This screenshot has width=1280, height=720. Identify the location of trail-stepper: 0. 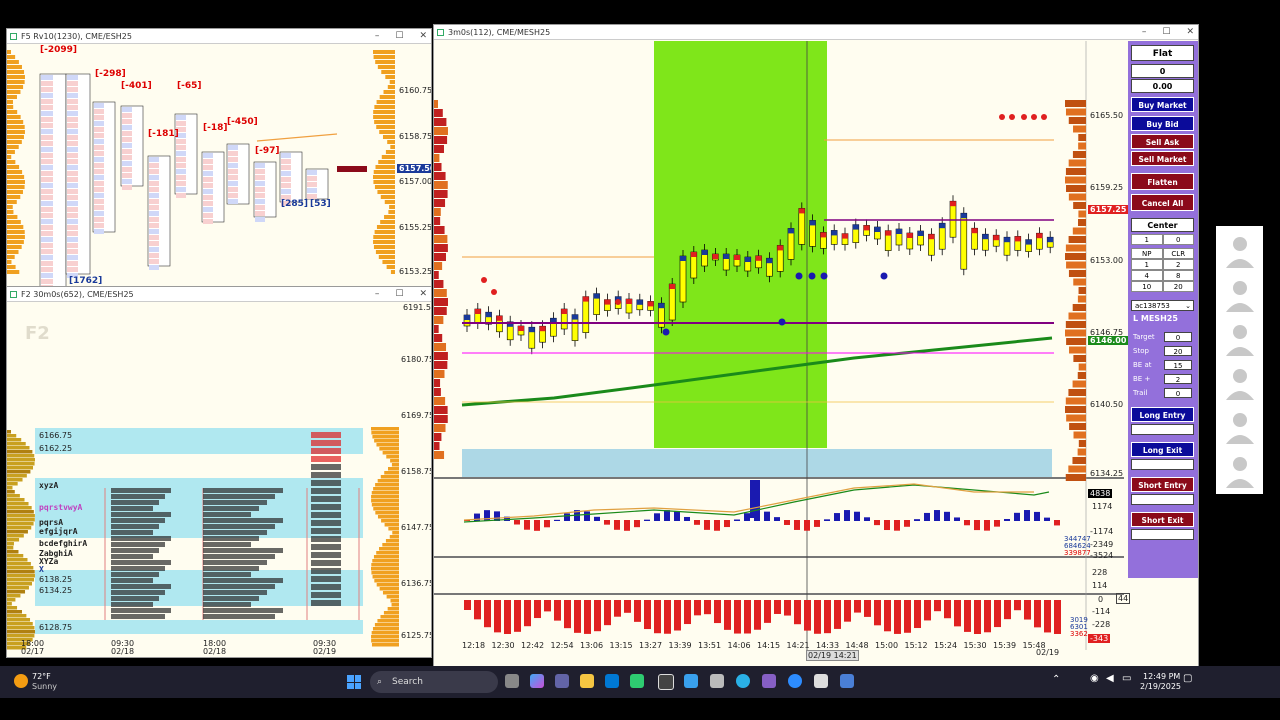
(1178, 393).